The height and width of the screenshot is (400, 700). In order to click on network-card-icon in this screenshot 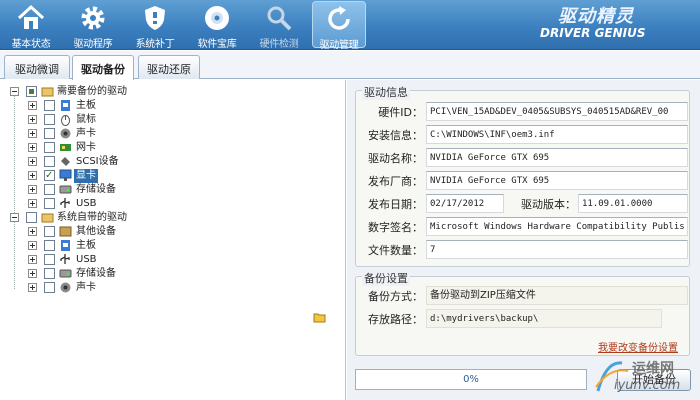, I will do `click(65, 147)`.